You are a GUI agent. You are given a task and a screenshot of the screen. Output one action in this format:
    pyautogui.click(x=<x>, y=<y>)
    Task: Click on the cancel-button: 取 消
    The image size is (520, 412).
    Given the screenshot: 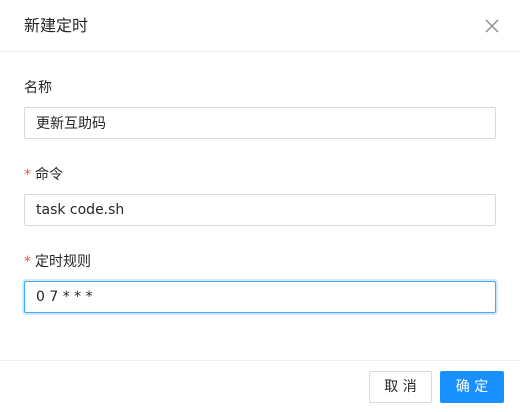 What is the action you would take?
    pyautogui.click(x=400, y=387)
    